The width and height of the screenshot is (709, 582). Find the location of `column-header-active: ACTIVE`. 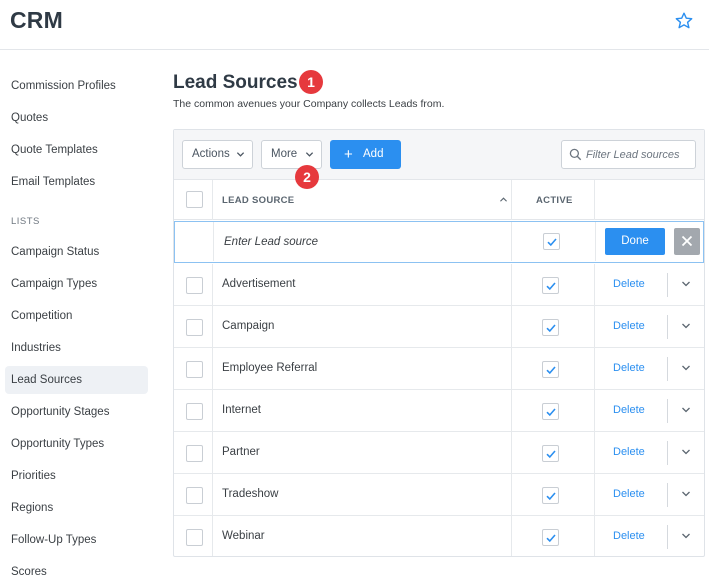

column-header-active: ACTIVE is located at coordinates (554, 200).